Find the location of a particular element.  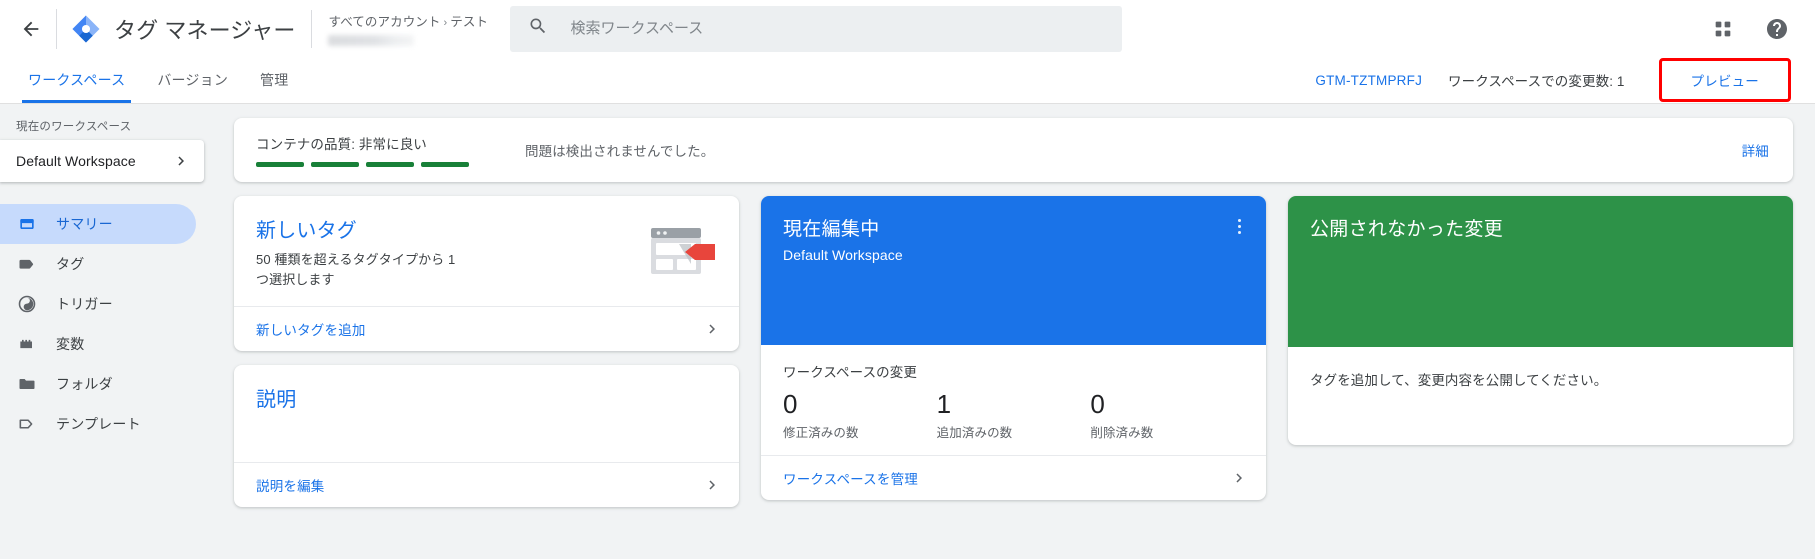

breadcrumb: すべてのアカウント › テスト is located at coordinates (408, 28).